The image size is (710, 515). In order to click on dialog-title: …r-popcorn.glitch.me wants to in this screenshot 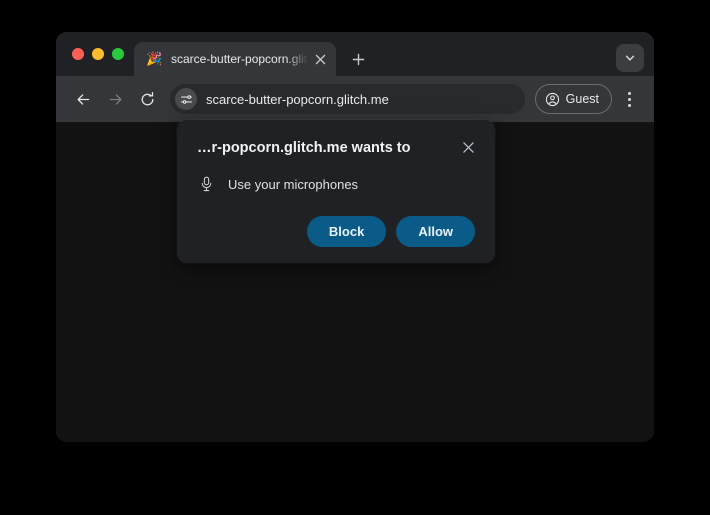, I will do `click(304, 148)`.